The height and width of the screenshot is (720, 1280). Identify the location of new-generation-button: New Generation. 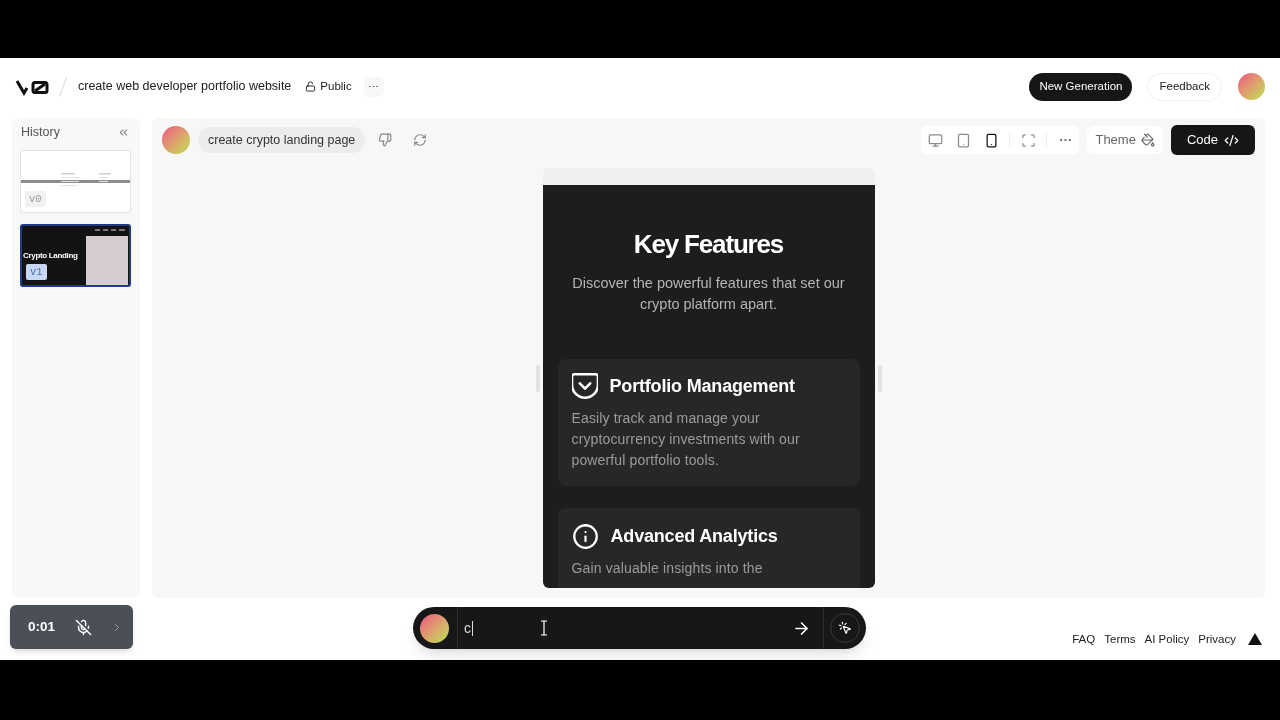
(1081, 86).